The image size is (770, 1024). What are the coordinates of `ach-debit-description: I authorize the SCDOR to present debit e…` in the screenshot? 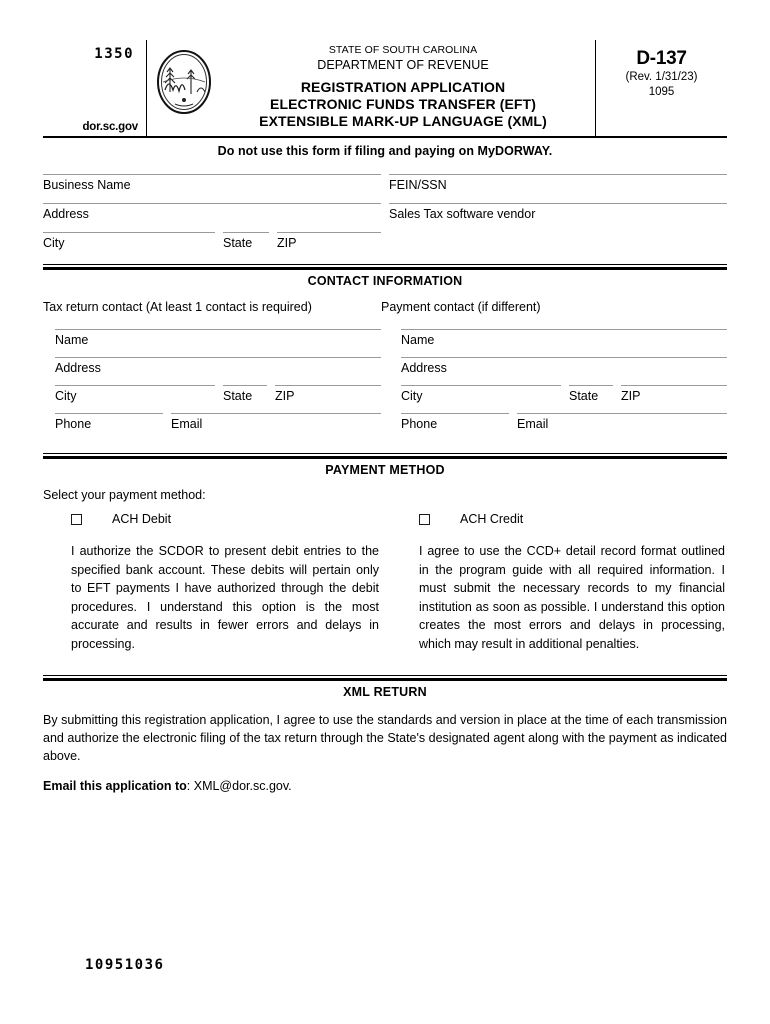 It's located at (225, 597).